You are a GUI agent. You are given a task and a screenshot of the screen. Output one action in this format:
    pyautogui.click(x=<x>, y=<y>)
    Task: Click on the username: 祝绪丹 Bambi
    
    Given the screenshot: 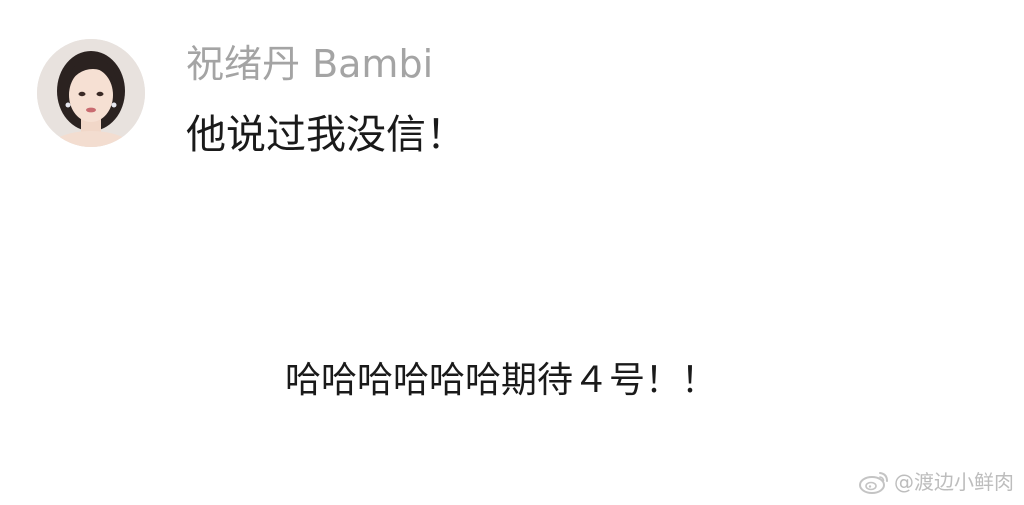 What is the action you would take?
    pyautogui.click(x=309, y=64)
    